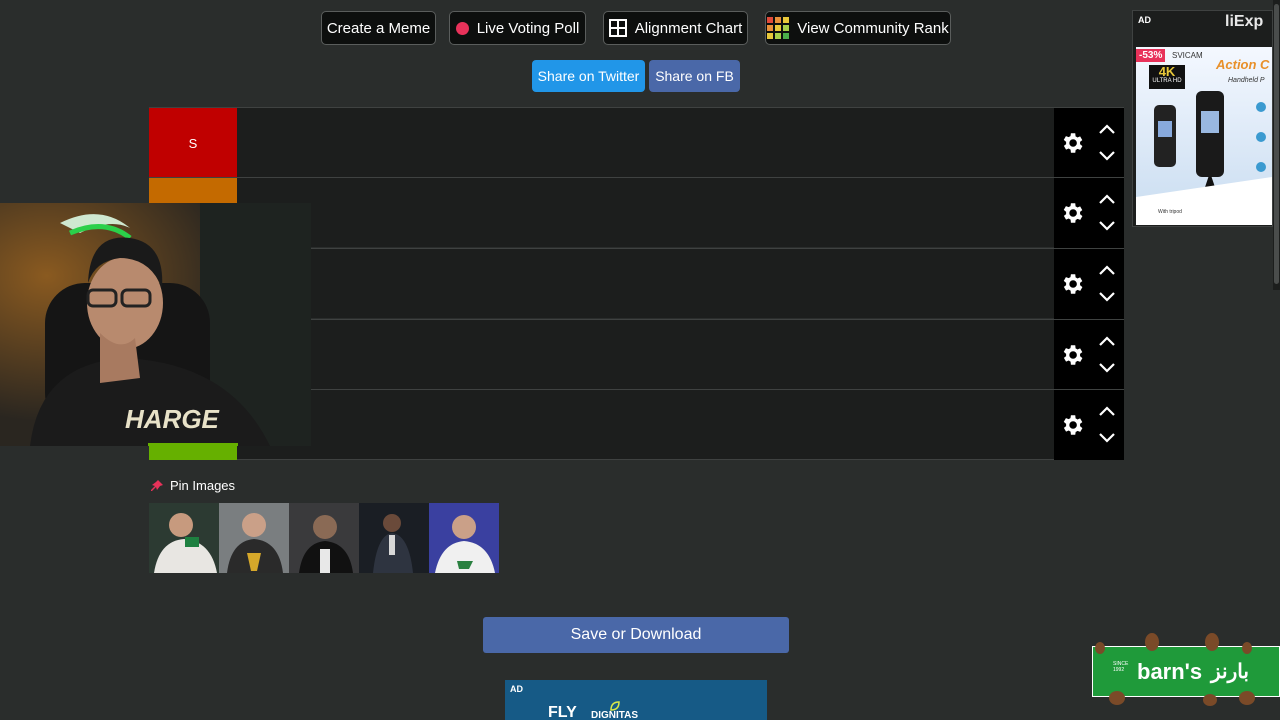 The width and height of the screenshot is (1280, 720). Describe the element at coordinates (778, 28) in the screenshot. I see `rank-grid-icon` at that location.